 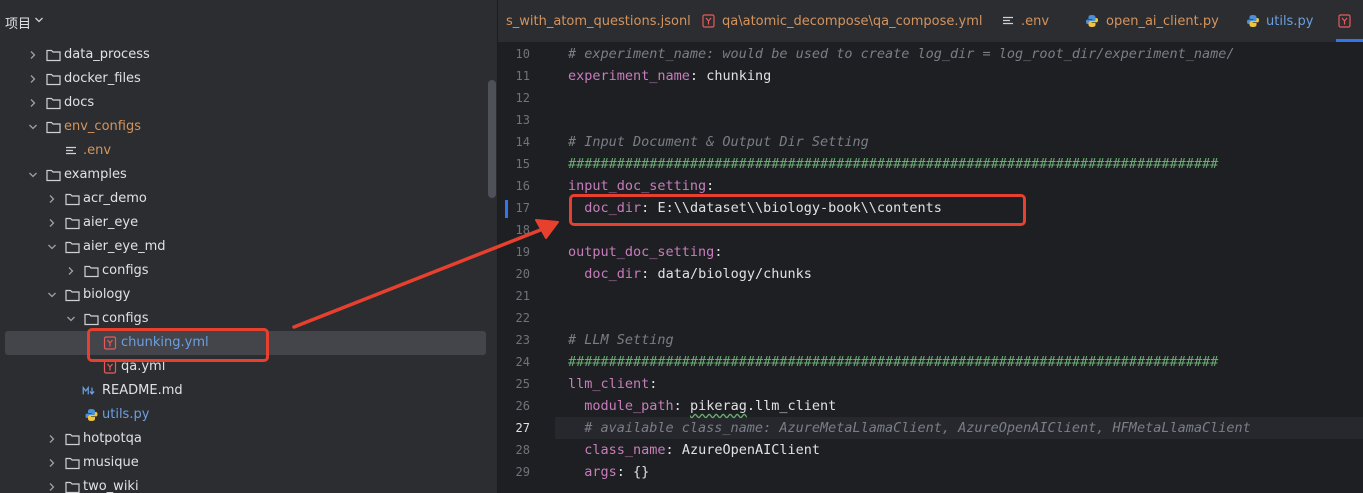 What do you see at coordinates (248, 484) in the screenshot?
I see `tree-item-two-wiki: two_wiki` at bounding box center [248, 484].